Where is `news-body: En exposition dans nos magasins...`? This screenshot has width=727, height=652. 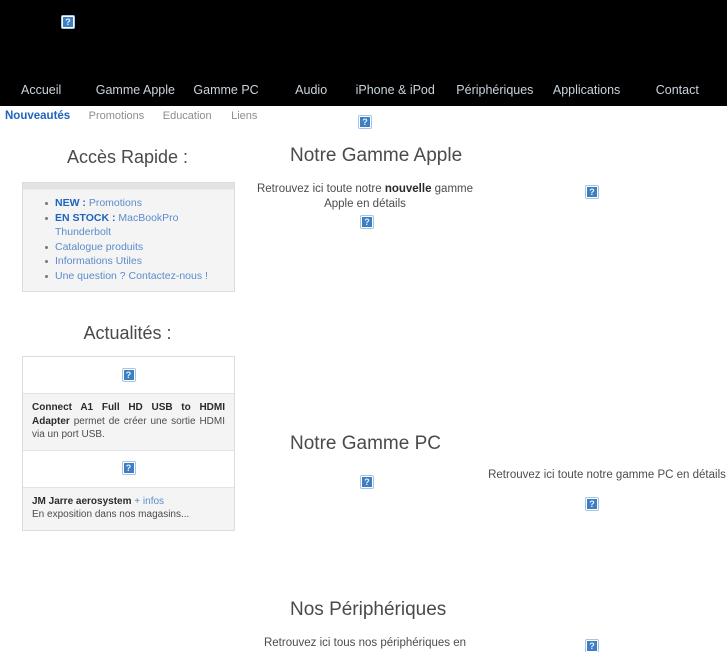 news-body: En exposition dans nos magasins... is located at coordinates (111, 514).